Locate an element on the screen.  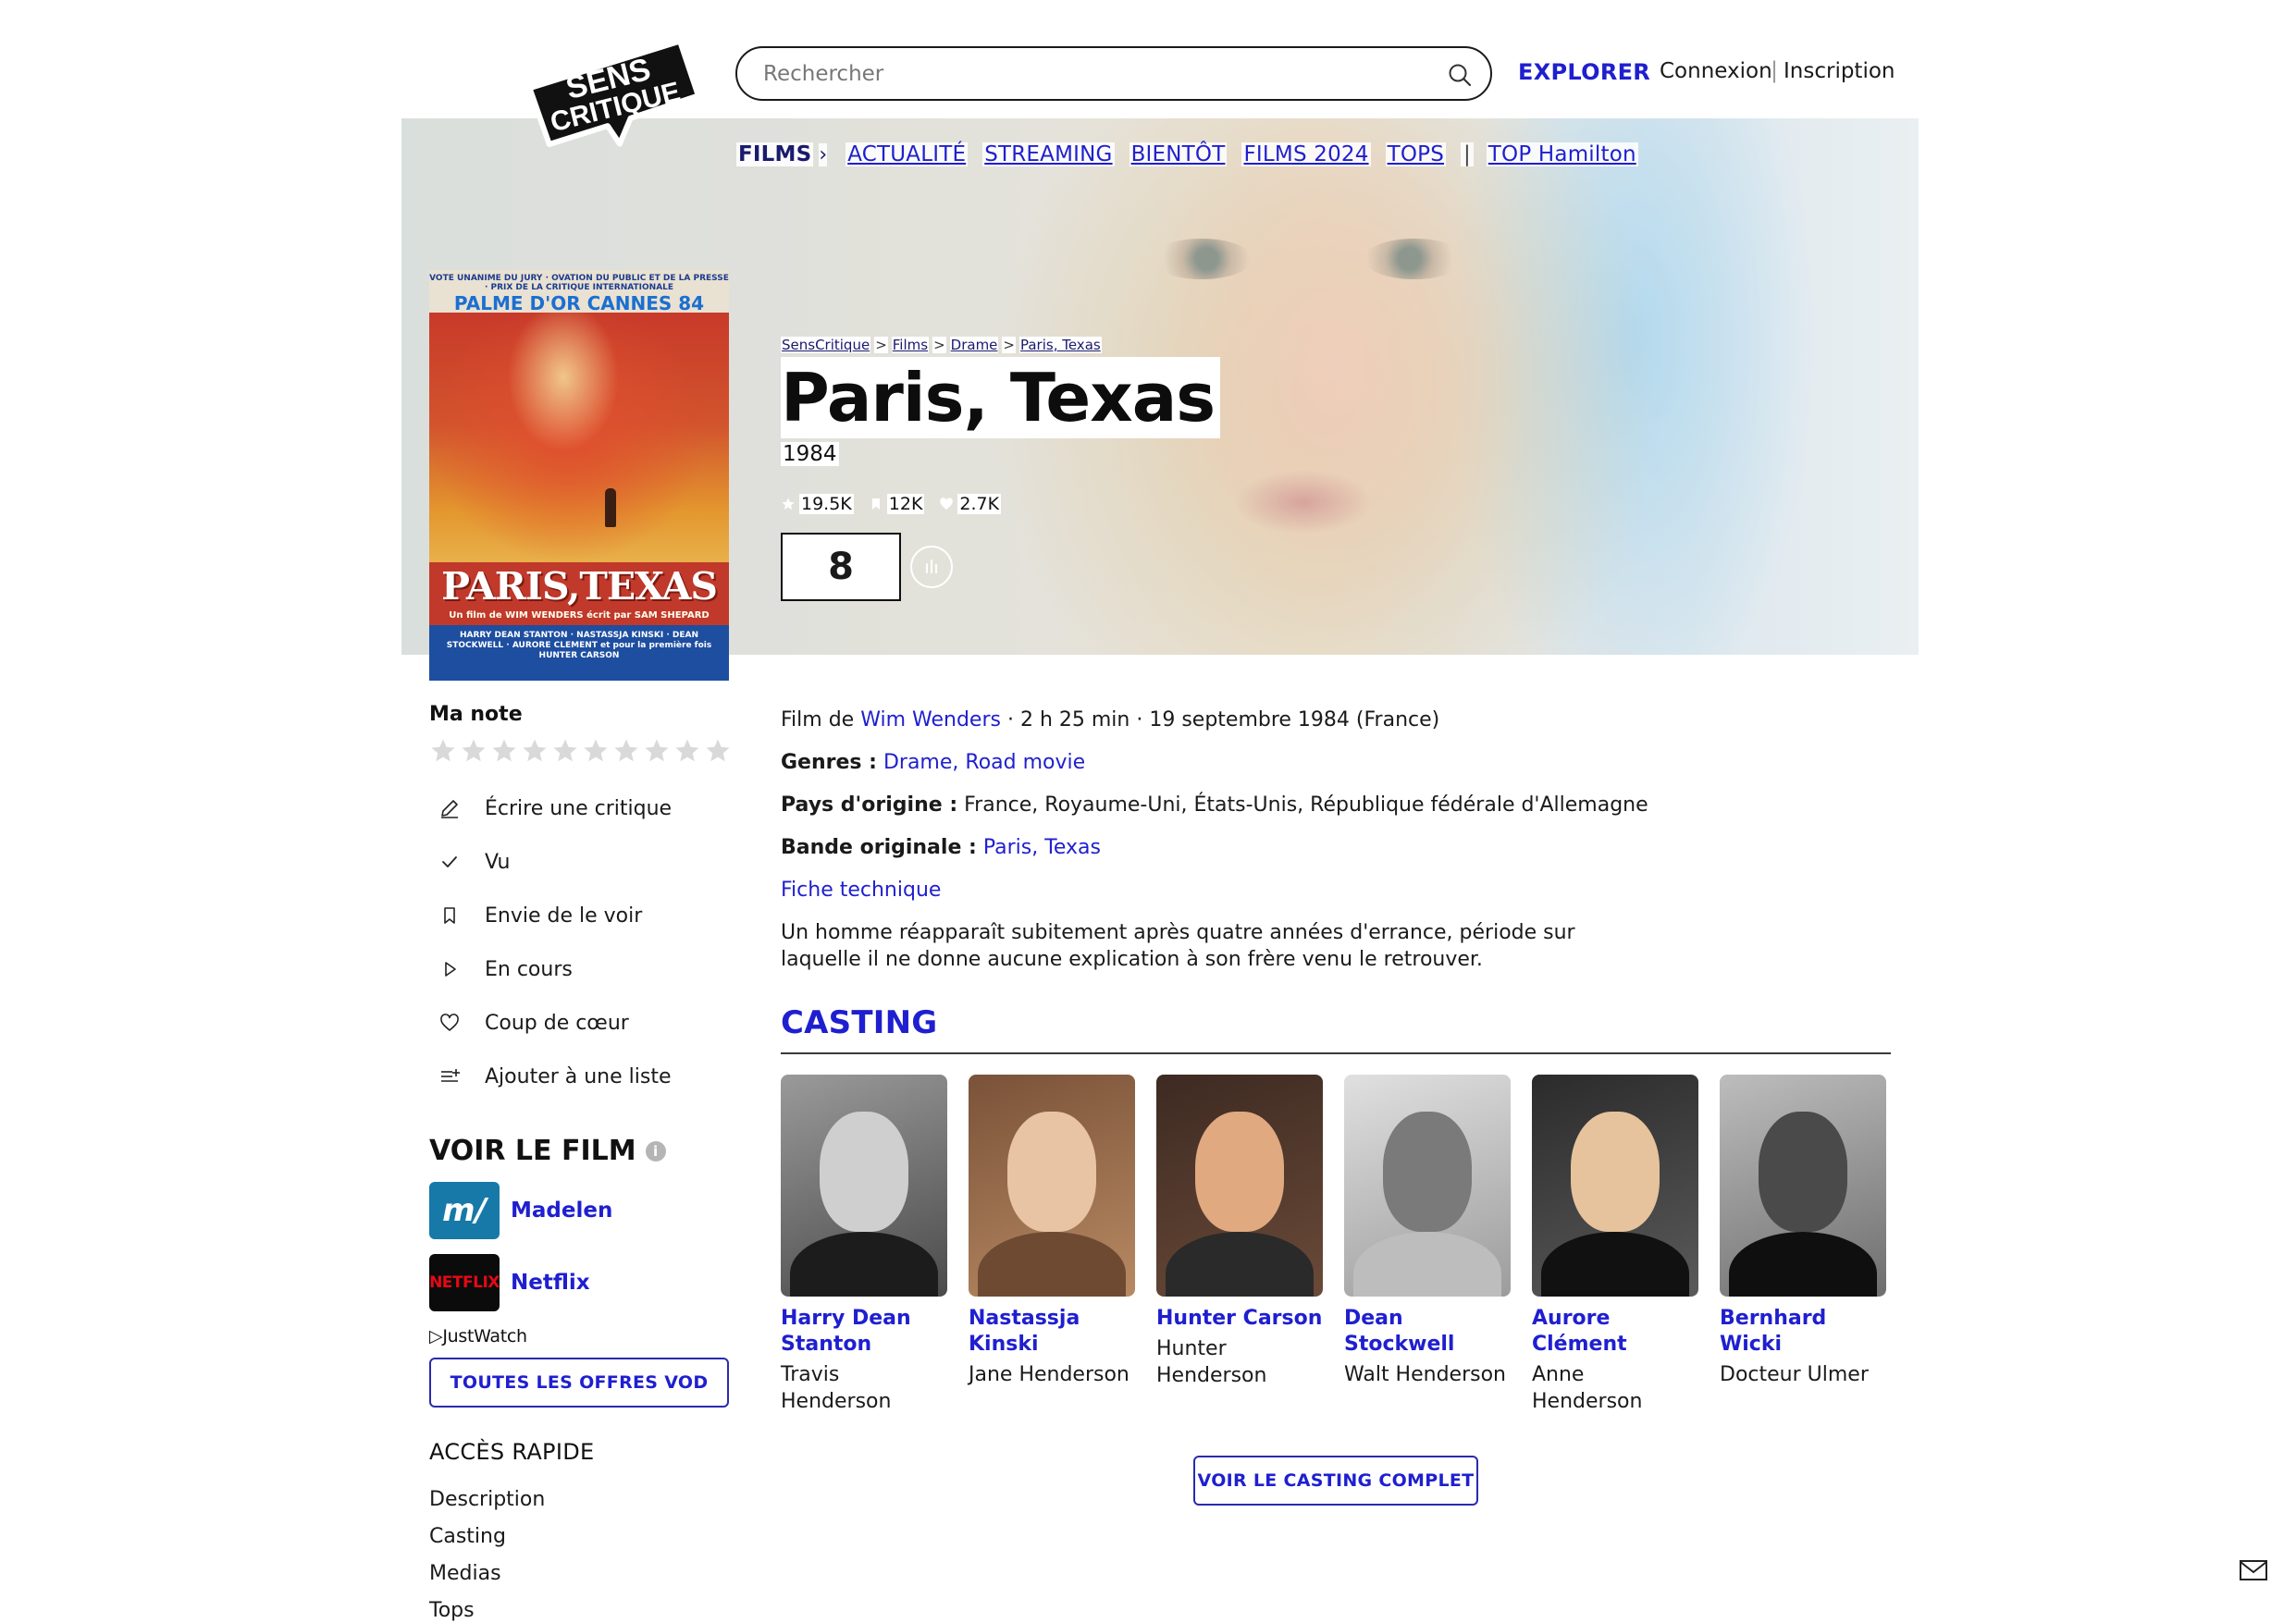
action-add-to-list: Ajouter à une liste is located at coordinates (581, 1076).